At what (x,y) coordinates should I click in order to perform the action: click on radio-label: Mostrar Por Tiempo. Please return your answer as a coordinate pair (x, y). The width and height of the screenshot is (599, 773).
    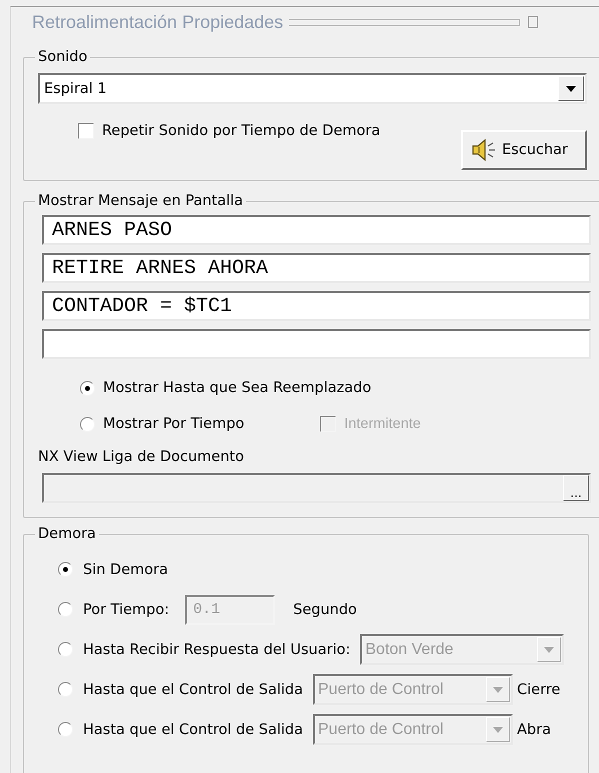
    Looking at the image, I should click on (173, 424).